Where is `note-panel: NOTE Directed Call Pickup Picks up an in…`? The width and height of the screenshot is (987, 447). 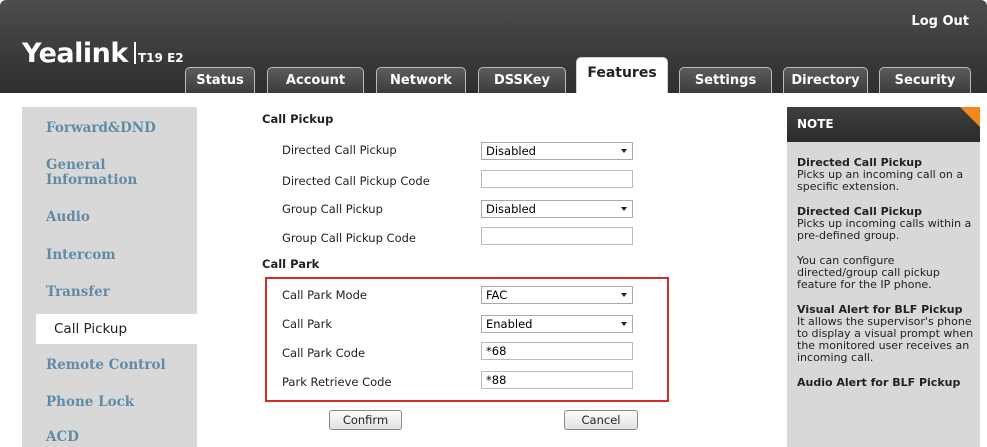
note-panel: NOTE Directed Call Pickup Picks up an in… is located at coordinates (883, 277).